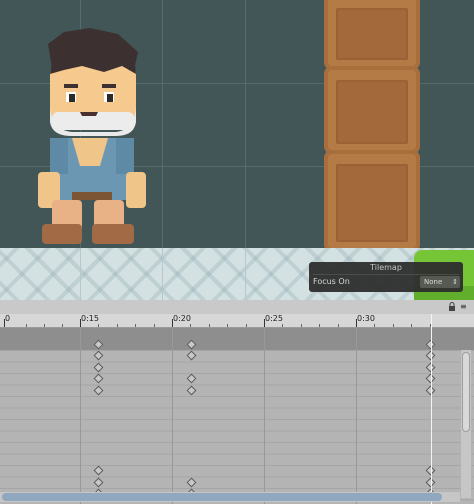  Describe the element at coordinates (237, 321) in the screenshot. I see `time-ruler: 0 0:15 0:20 0:25 0:30` at that location.